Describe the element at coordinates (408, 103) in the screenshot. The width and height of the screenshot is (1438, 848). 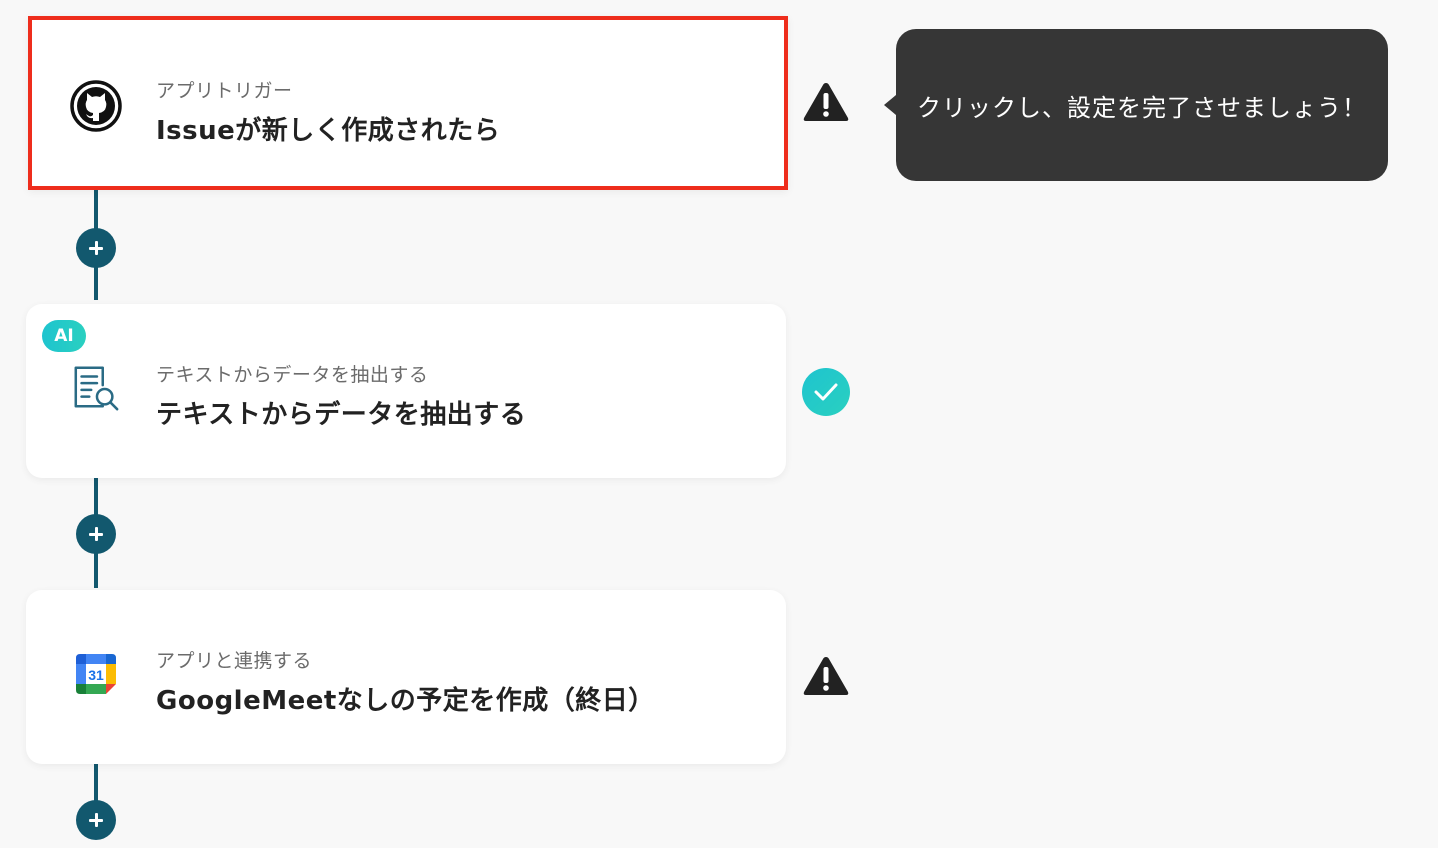
I see `step-card-trigger: アプリトリガー Issueが新しく作成されたら` at that location.